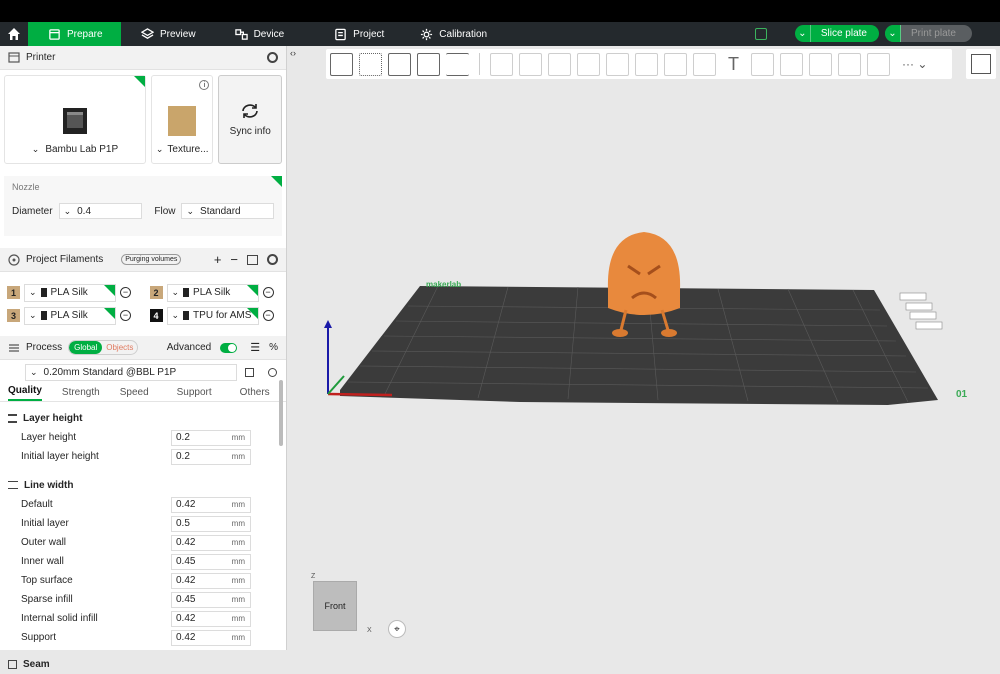  I want to click on setting-value: 0.45, so click(186, 561).